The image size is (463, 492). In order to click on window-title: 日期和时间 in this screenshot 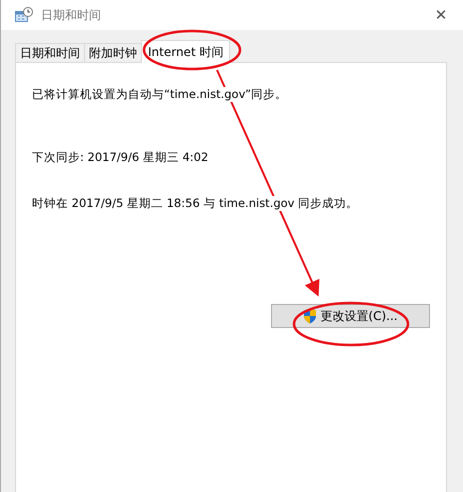, I will do `click(71, 15)`.